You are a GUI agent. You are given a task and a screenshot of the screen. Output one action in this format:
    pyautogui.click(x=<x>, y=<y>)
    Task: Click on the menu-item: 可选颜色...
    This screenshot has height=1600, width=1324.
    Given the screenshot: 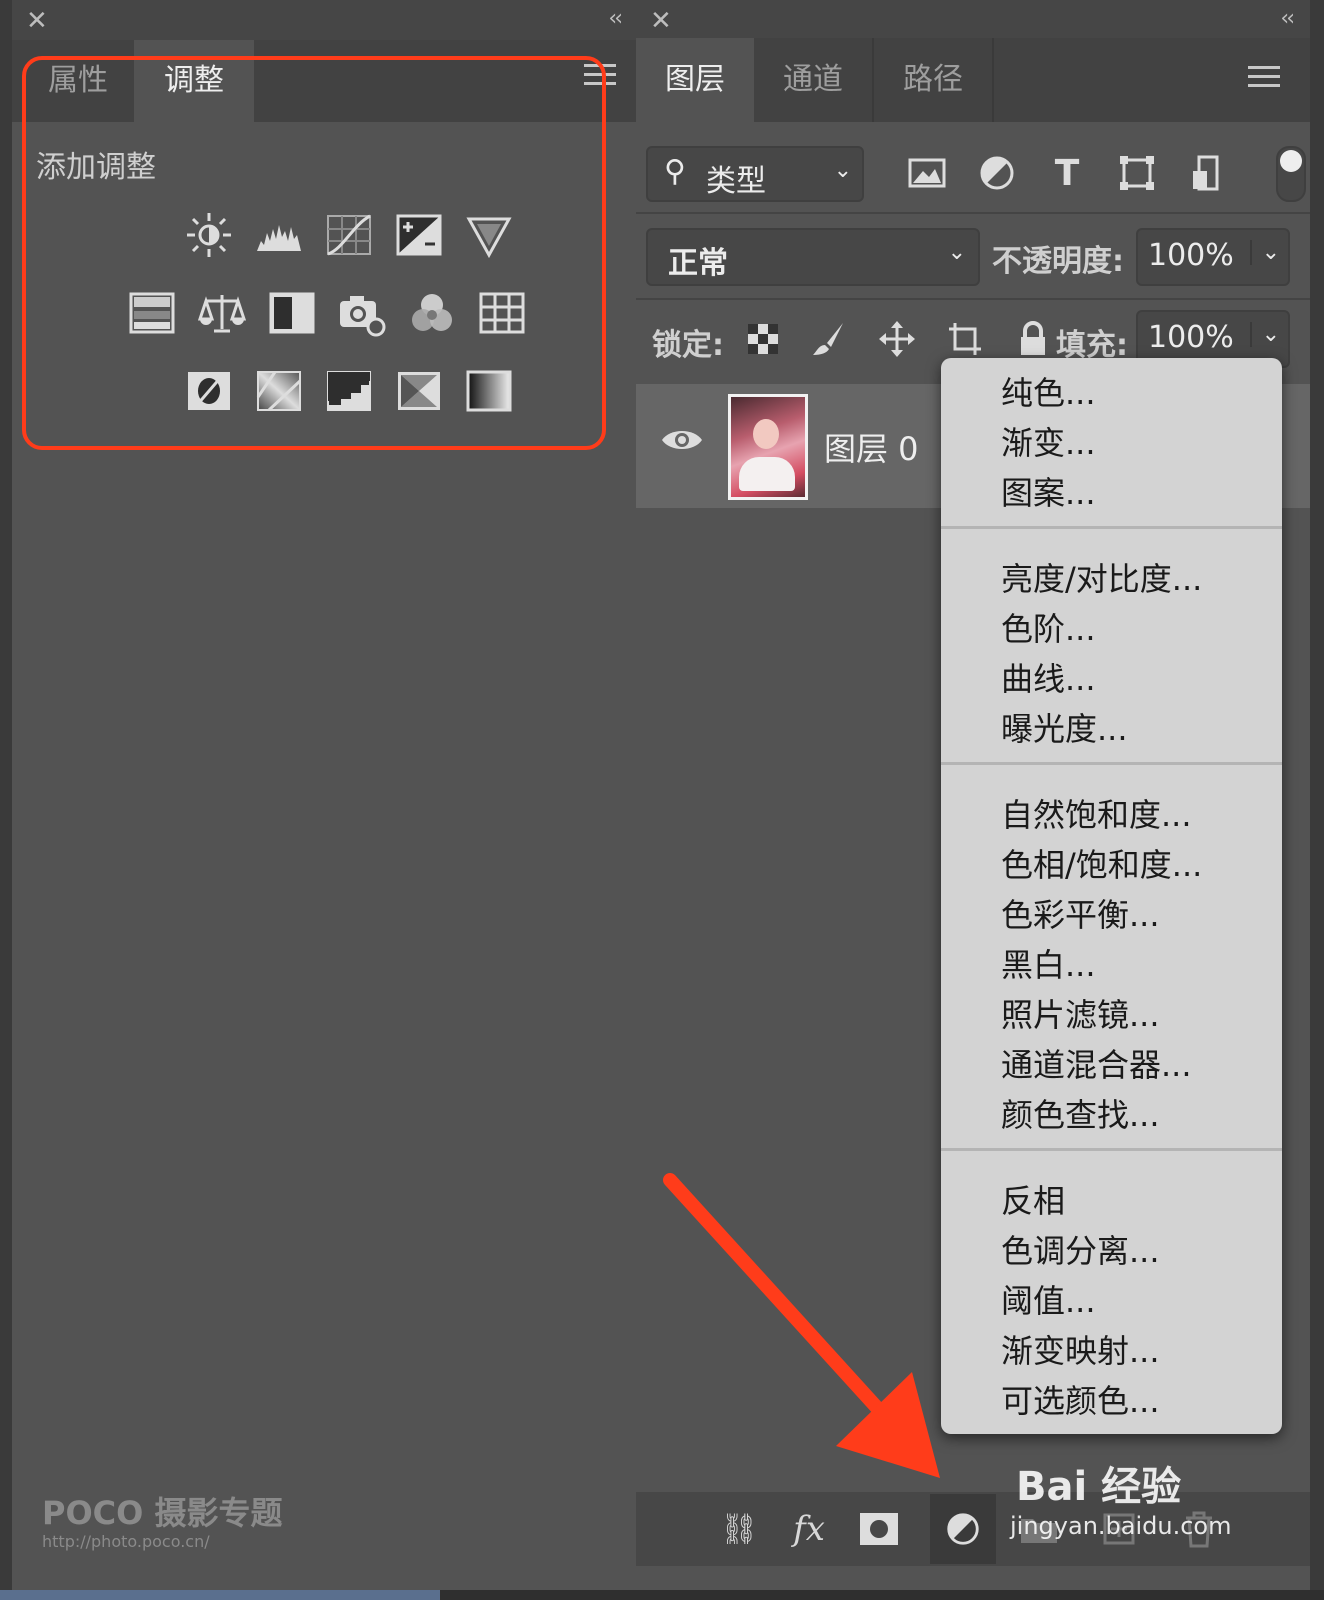 What is the action you would take?
    pyautogui.click(x=1080, y=1399)
    